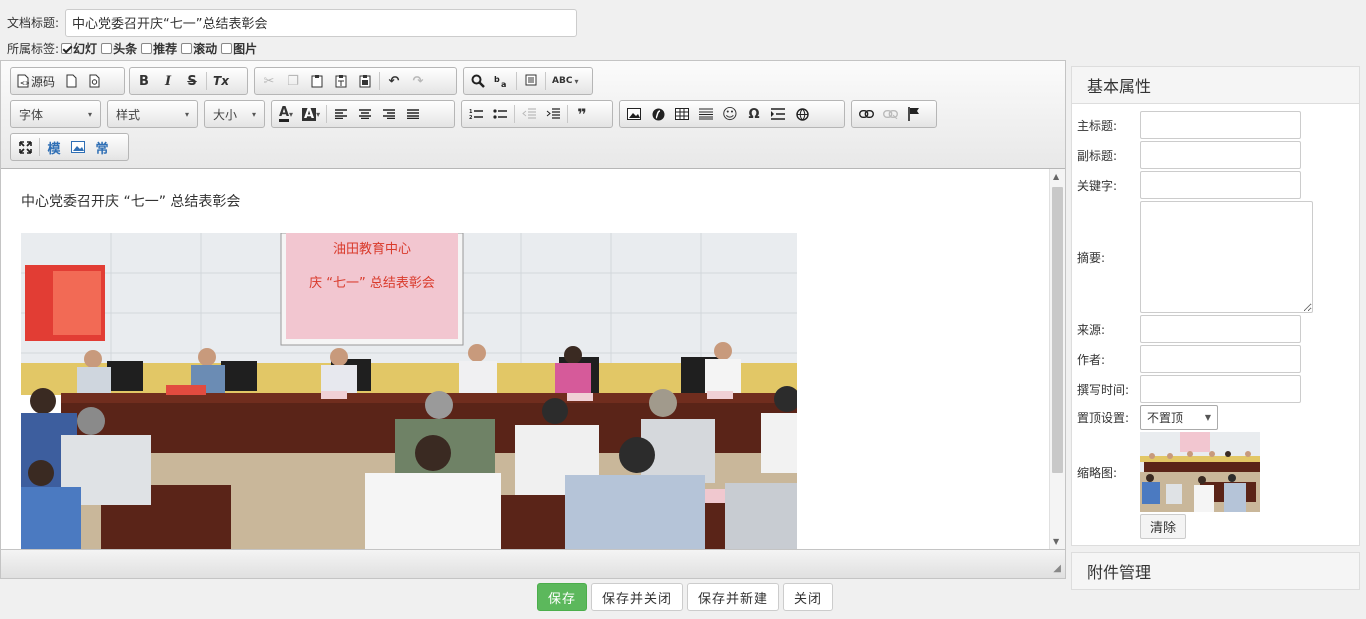  Describe the element at coordinates (341, 114) in the screenshot. I see `align-left-icon` at that location.